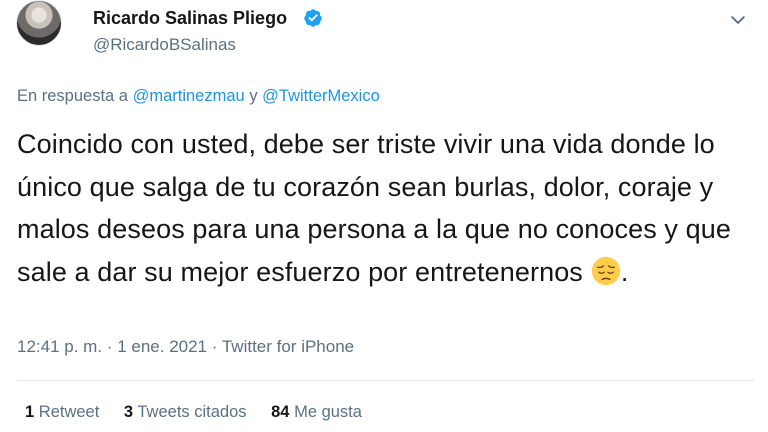  What do you see at coordinates (59, 346) in the screenshot?
I see `tweet-time: 12:41 p. m.` at bounding box center [59, 346].